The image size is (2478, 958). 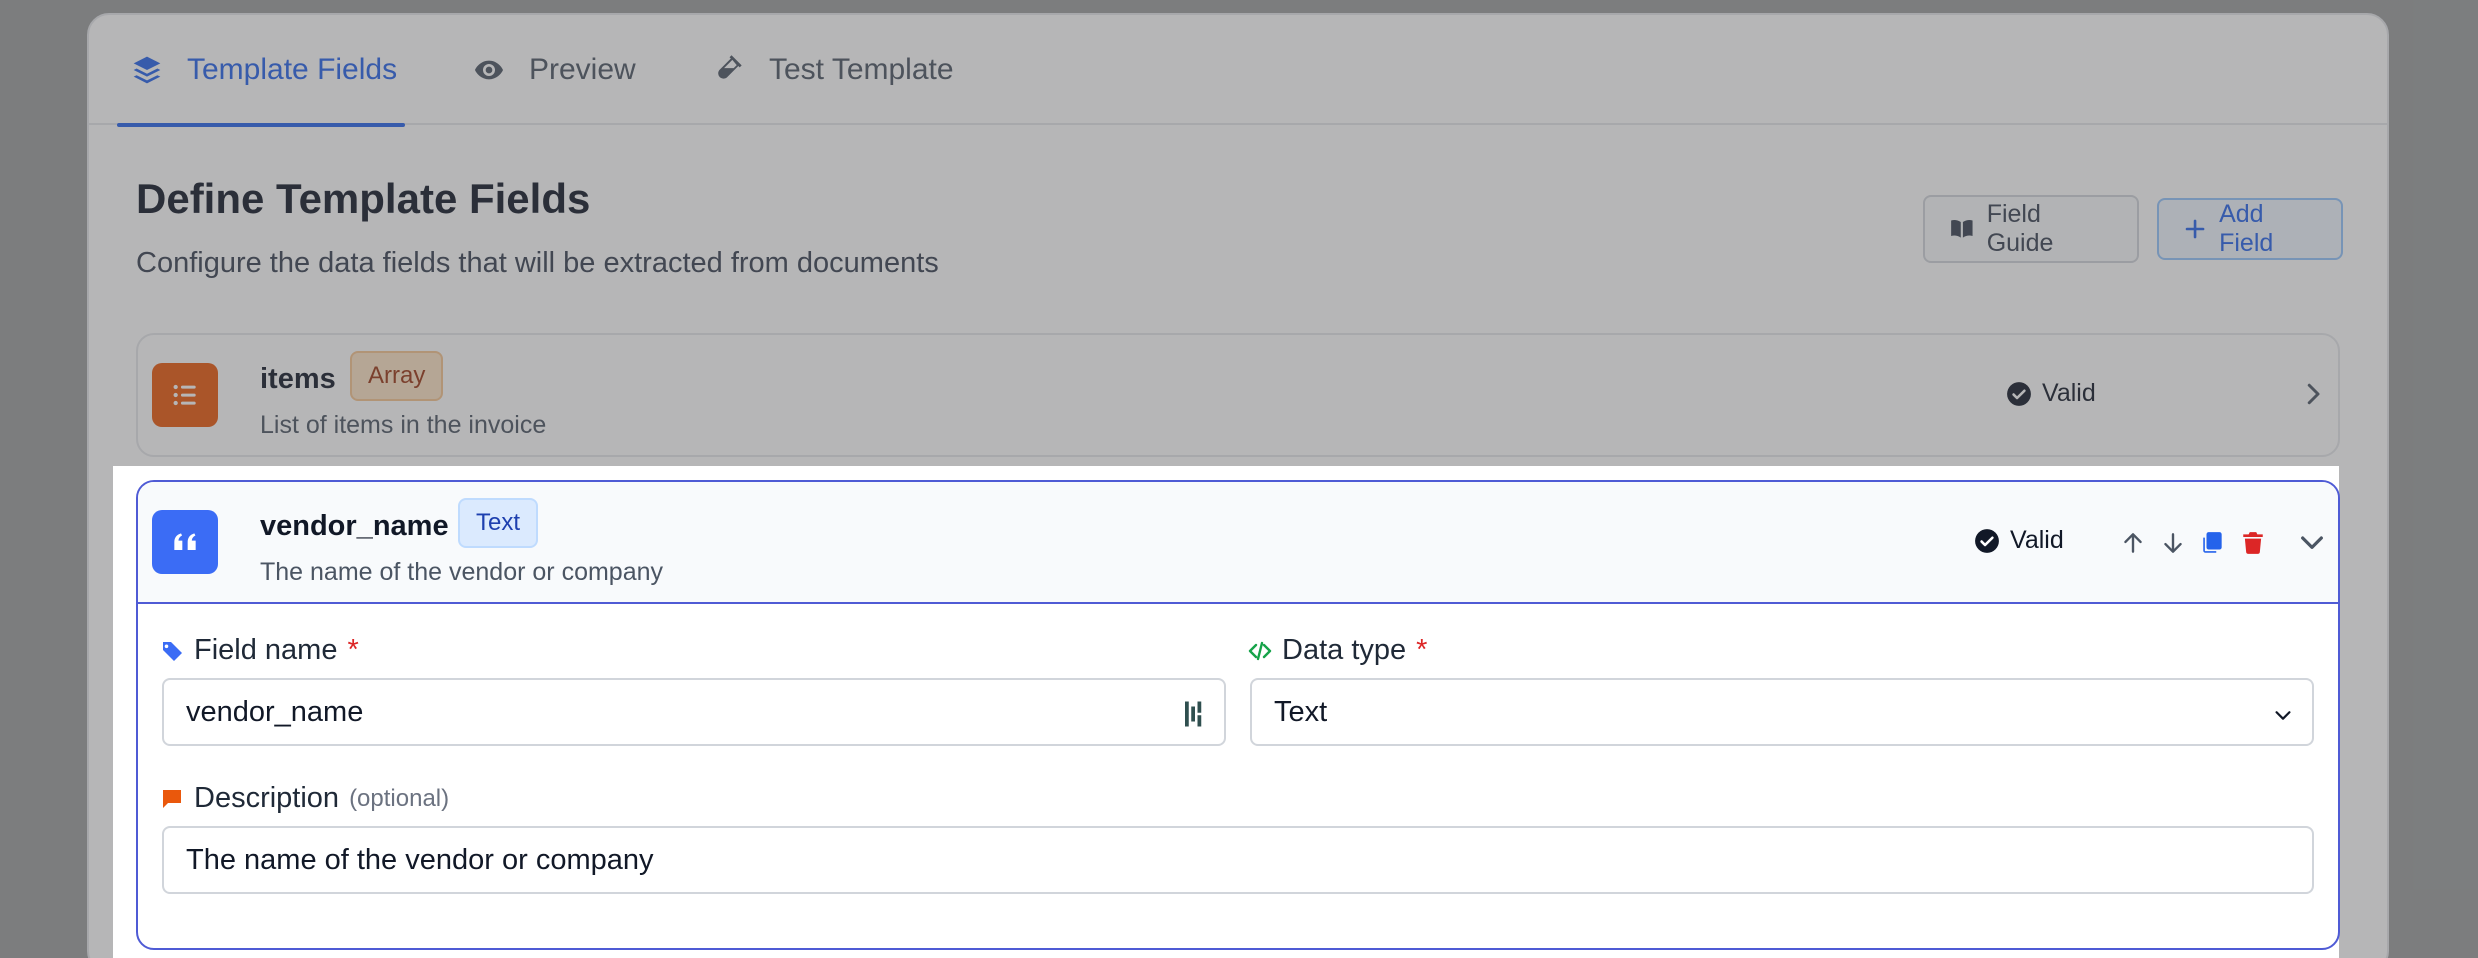 I want to click on arrow-down-icon, so click(x=2173, y=543).